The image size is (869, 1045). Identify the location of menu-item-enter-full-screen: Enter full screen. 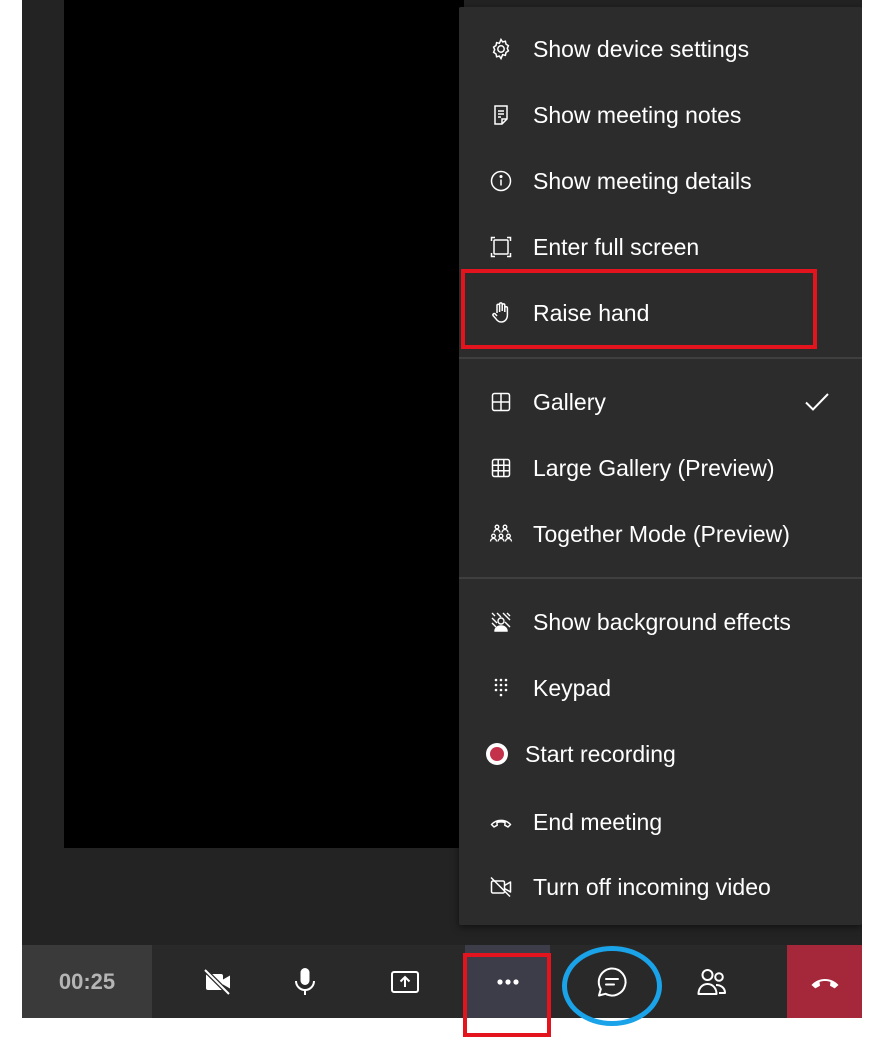
(660, 247).